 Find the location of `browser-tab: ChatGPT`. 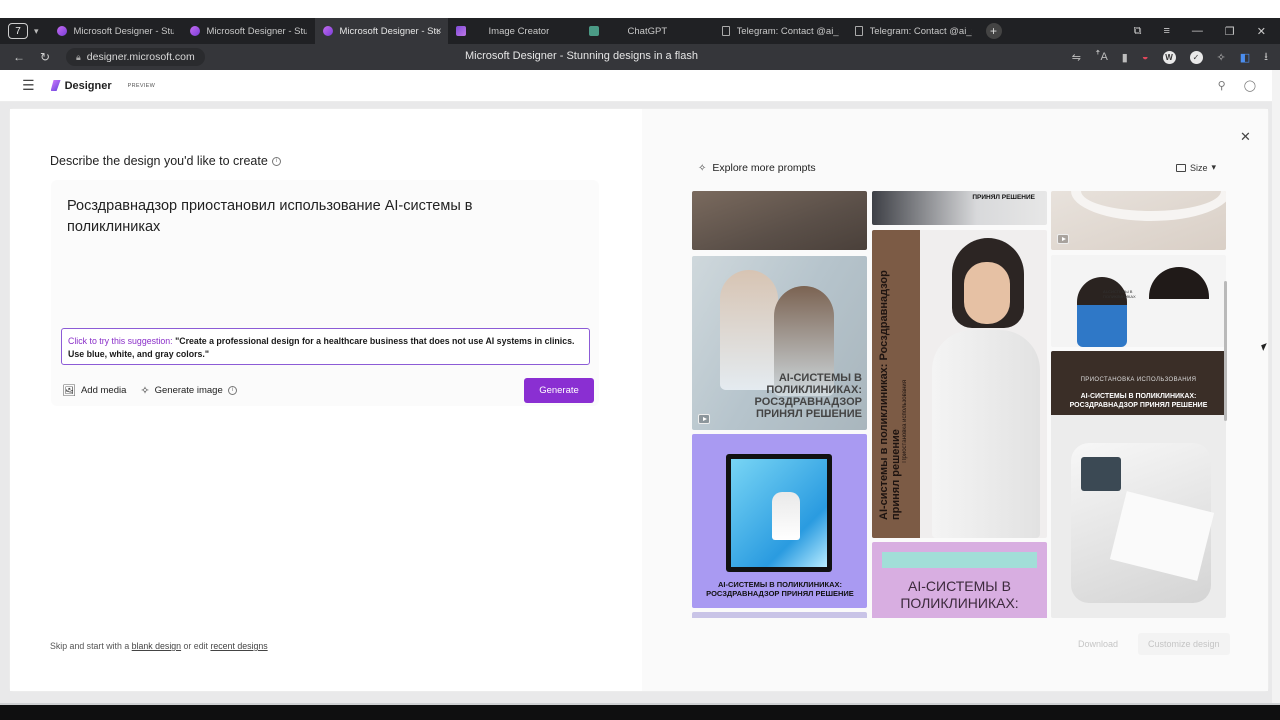

browser-tab: ChatGPT is located at coordinates (647, 31).